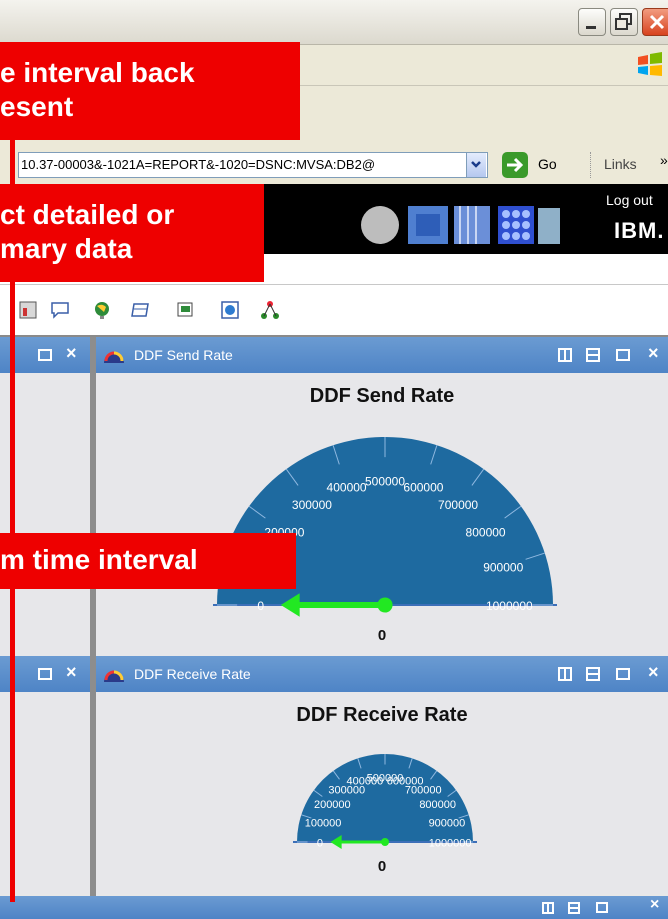 This screenshot has height=919, width=668. Describe the element at coordinates (28, 310) in the screenshot. I see `report-icon` at that location.